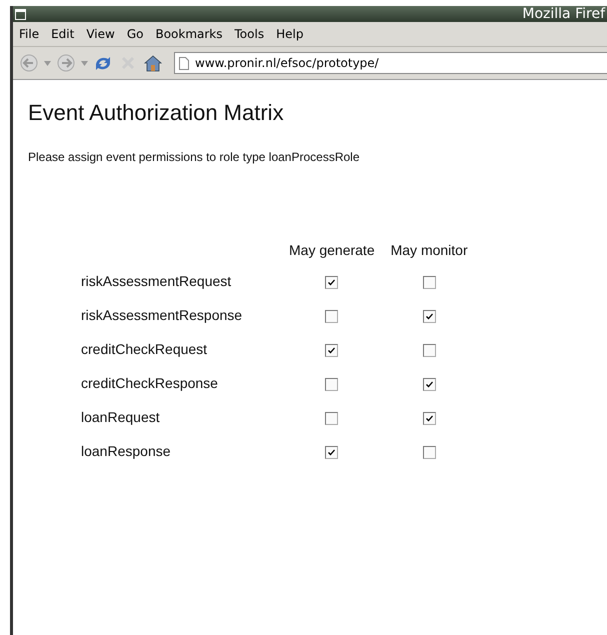  Describe the element at coordinates (332, 251) in the screenshot. I see `column-header: May generate` at that location.